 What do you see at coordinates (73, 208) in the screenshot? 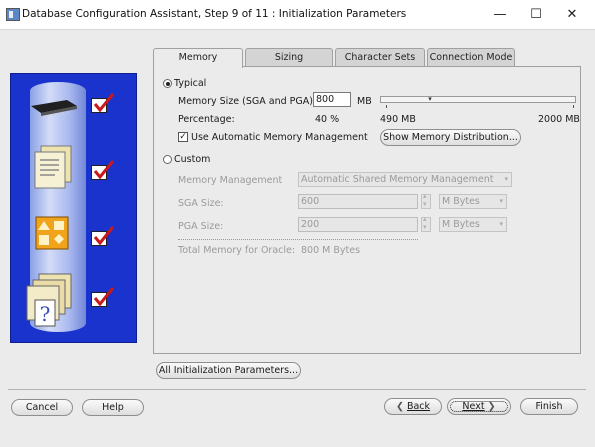
I see `wizard-side-illustration: ?` at bounding box center [73, 208].